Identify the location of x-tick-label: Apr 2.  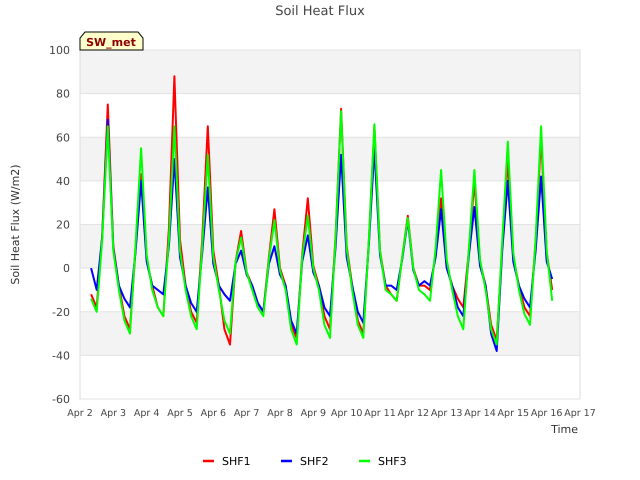
(80, 413).